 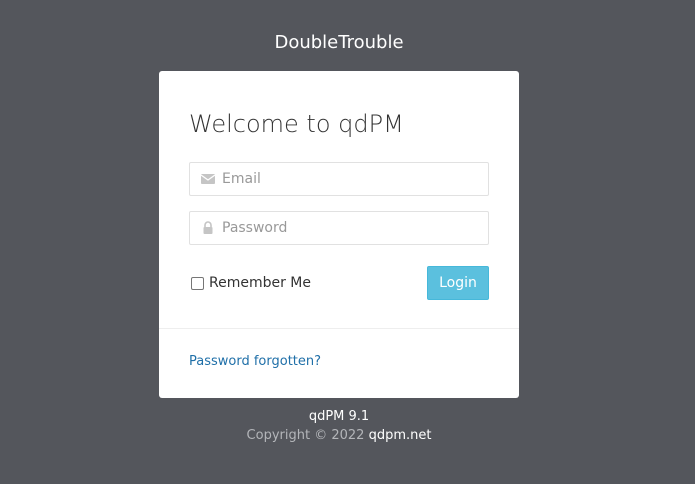 What do you see at coordinates (305, 435) in the screenshot?
I see `copyright-text: Copyright © 2022` at bounding box center [305, 435].